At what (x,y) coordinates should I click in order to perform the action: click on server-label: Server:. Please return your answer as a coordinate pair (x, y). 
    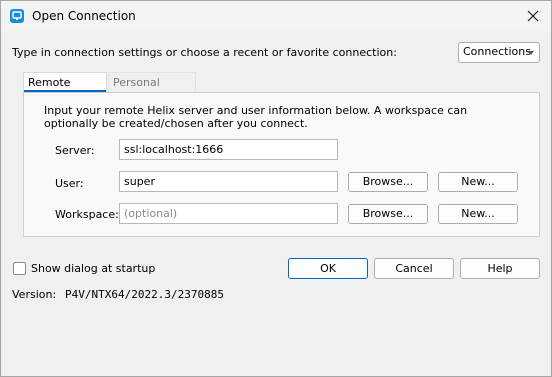
    Looking at the image, I should click on (75, 150).